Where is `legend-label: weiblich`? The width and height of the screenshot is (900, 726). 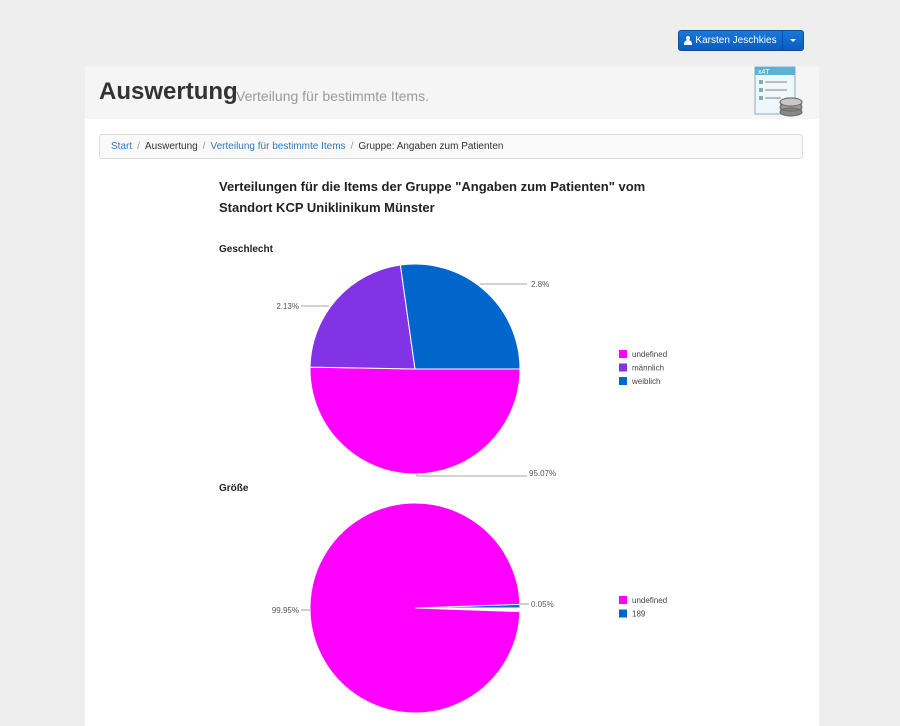
legend-label: weiblich is located at coordinates (645, 381).